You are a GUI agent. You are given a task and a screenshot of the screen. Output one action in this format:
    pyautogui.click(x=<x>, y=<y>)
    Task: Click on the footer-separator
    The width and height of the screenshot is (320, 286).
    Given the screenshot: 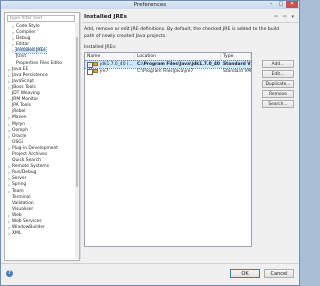 What is the action you would take?
    pyautogui.click(x=150, y=263)
    